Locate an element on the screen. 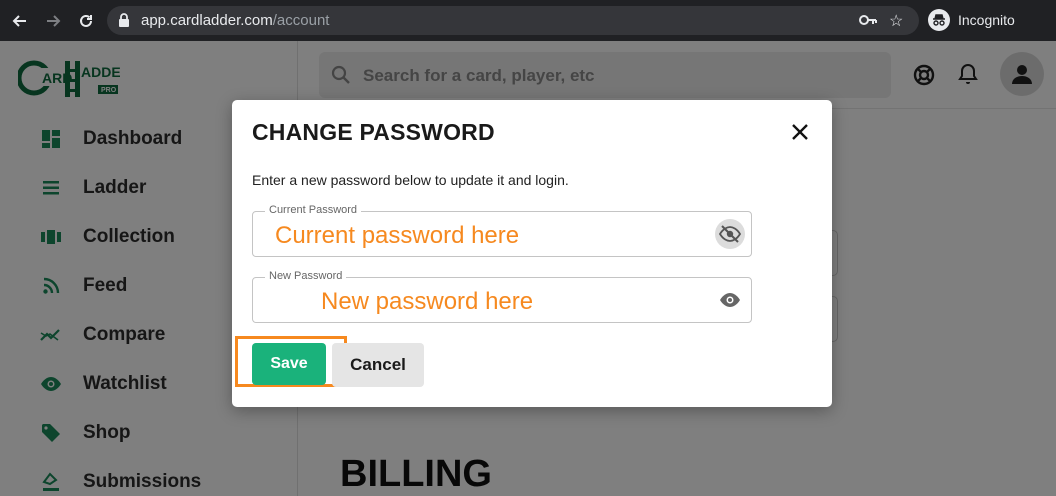  close-icon is located at coordinates (800, 132).